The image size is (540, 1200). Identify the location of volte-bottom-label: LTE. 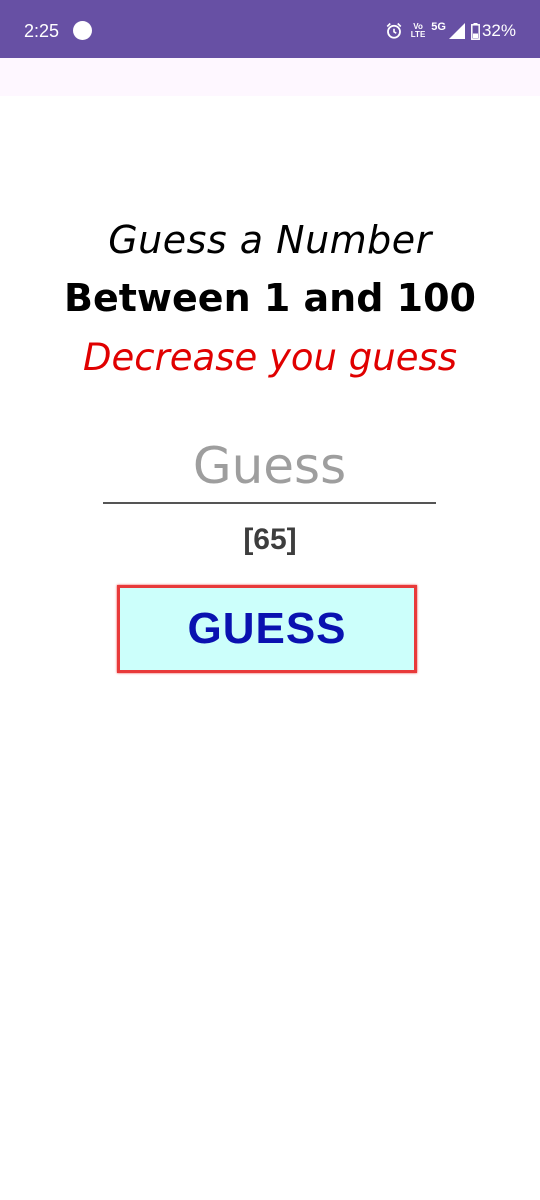
(418, 34).